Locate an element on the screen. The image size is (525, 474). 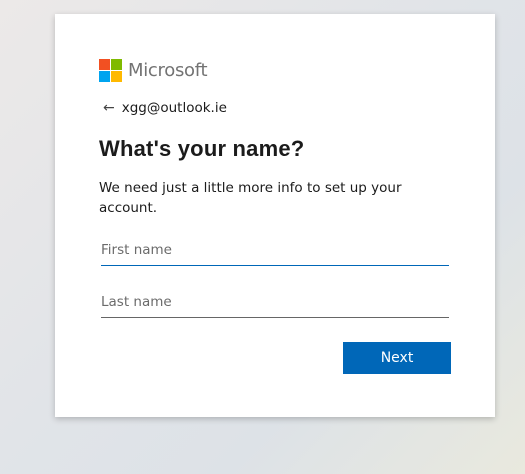
account-identity: xgg@outlook.ie is located at coordinates (174, 108).